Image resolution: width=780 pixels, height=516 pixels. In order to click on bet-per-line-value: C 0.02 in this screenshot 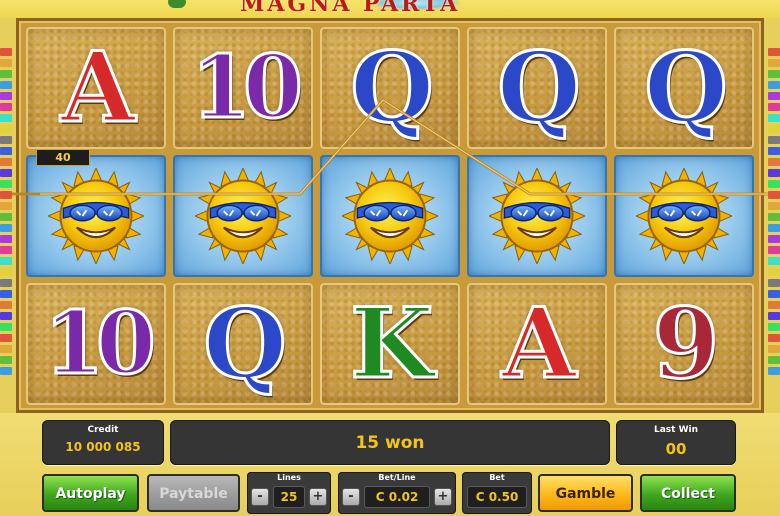, I will do `click(397, 497)`.